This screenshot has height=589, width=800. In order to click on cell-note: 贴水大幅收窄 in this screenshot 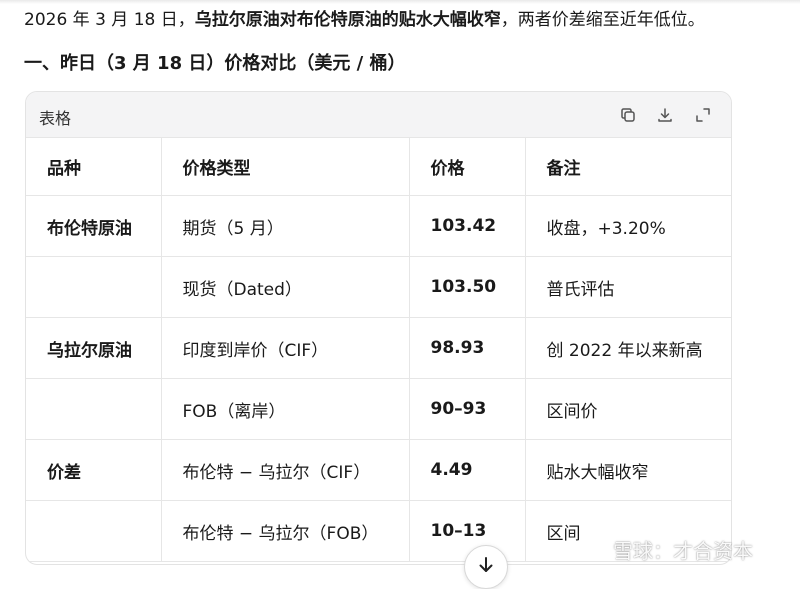, I will do `click(628, 470)`.